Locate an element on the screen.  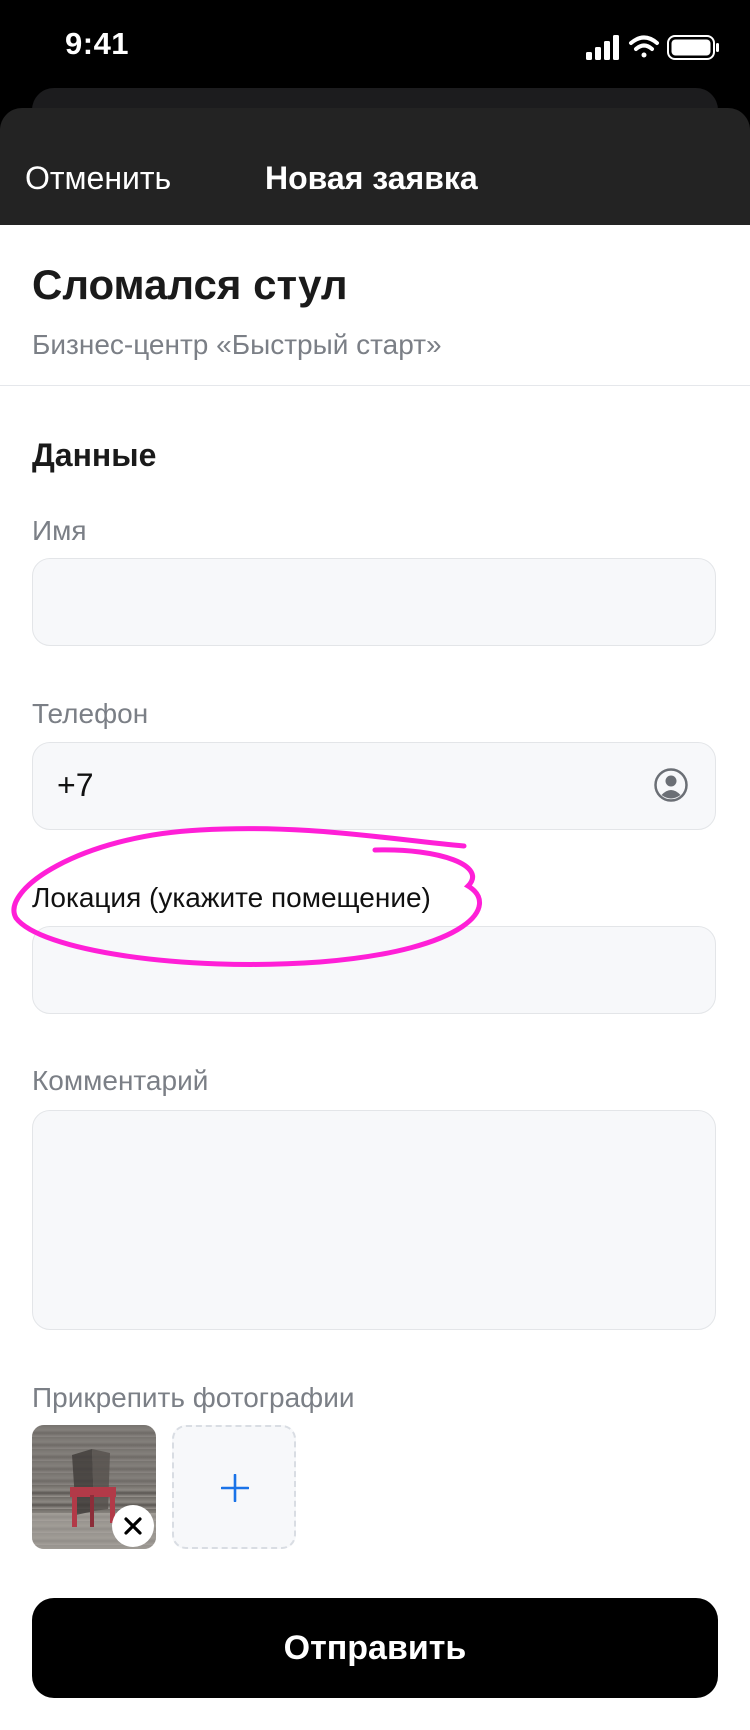
wifi-icon is located at coordinates (644, 46).